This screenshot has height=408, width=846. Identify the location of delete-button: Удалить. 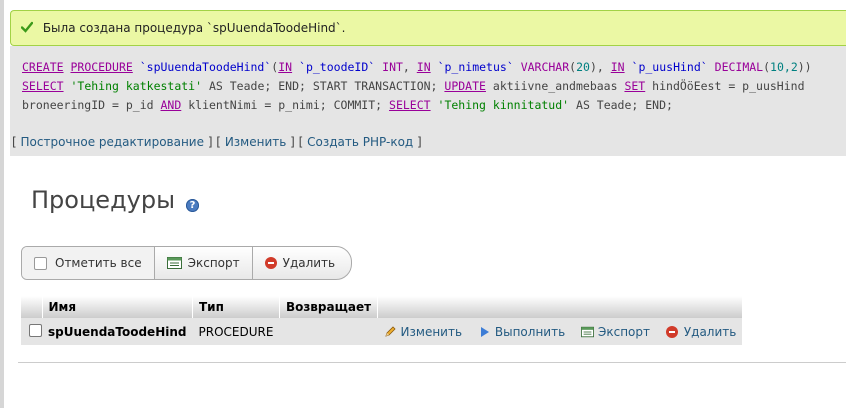
(302, 263).